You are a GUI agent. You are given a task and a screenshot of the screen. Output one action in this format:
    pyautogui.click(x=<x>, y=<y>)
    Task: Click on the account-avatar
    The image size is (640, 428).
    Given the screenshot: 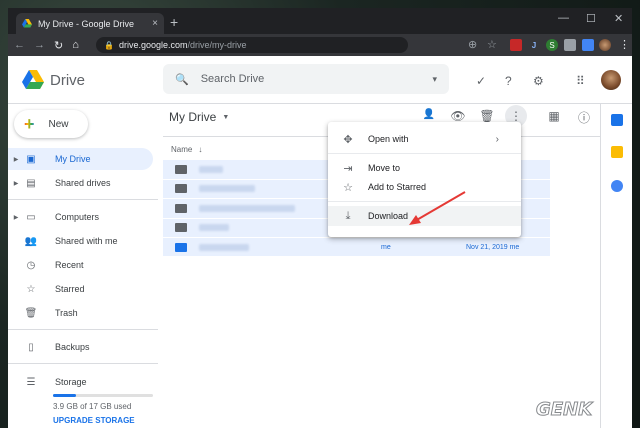 What is the action you would take?
    pyautogui.click(x=611, y=80)
    